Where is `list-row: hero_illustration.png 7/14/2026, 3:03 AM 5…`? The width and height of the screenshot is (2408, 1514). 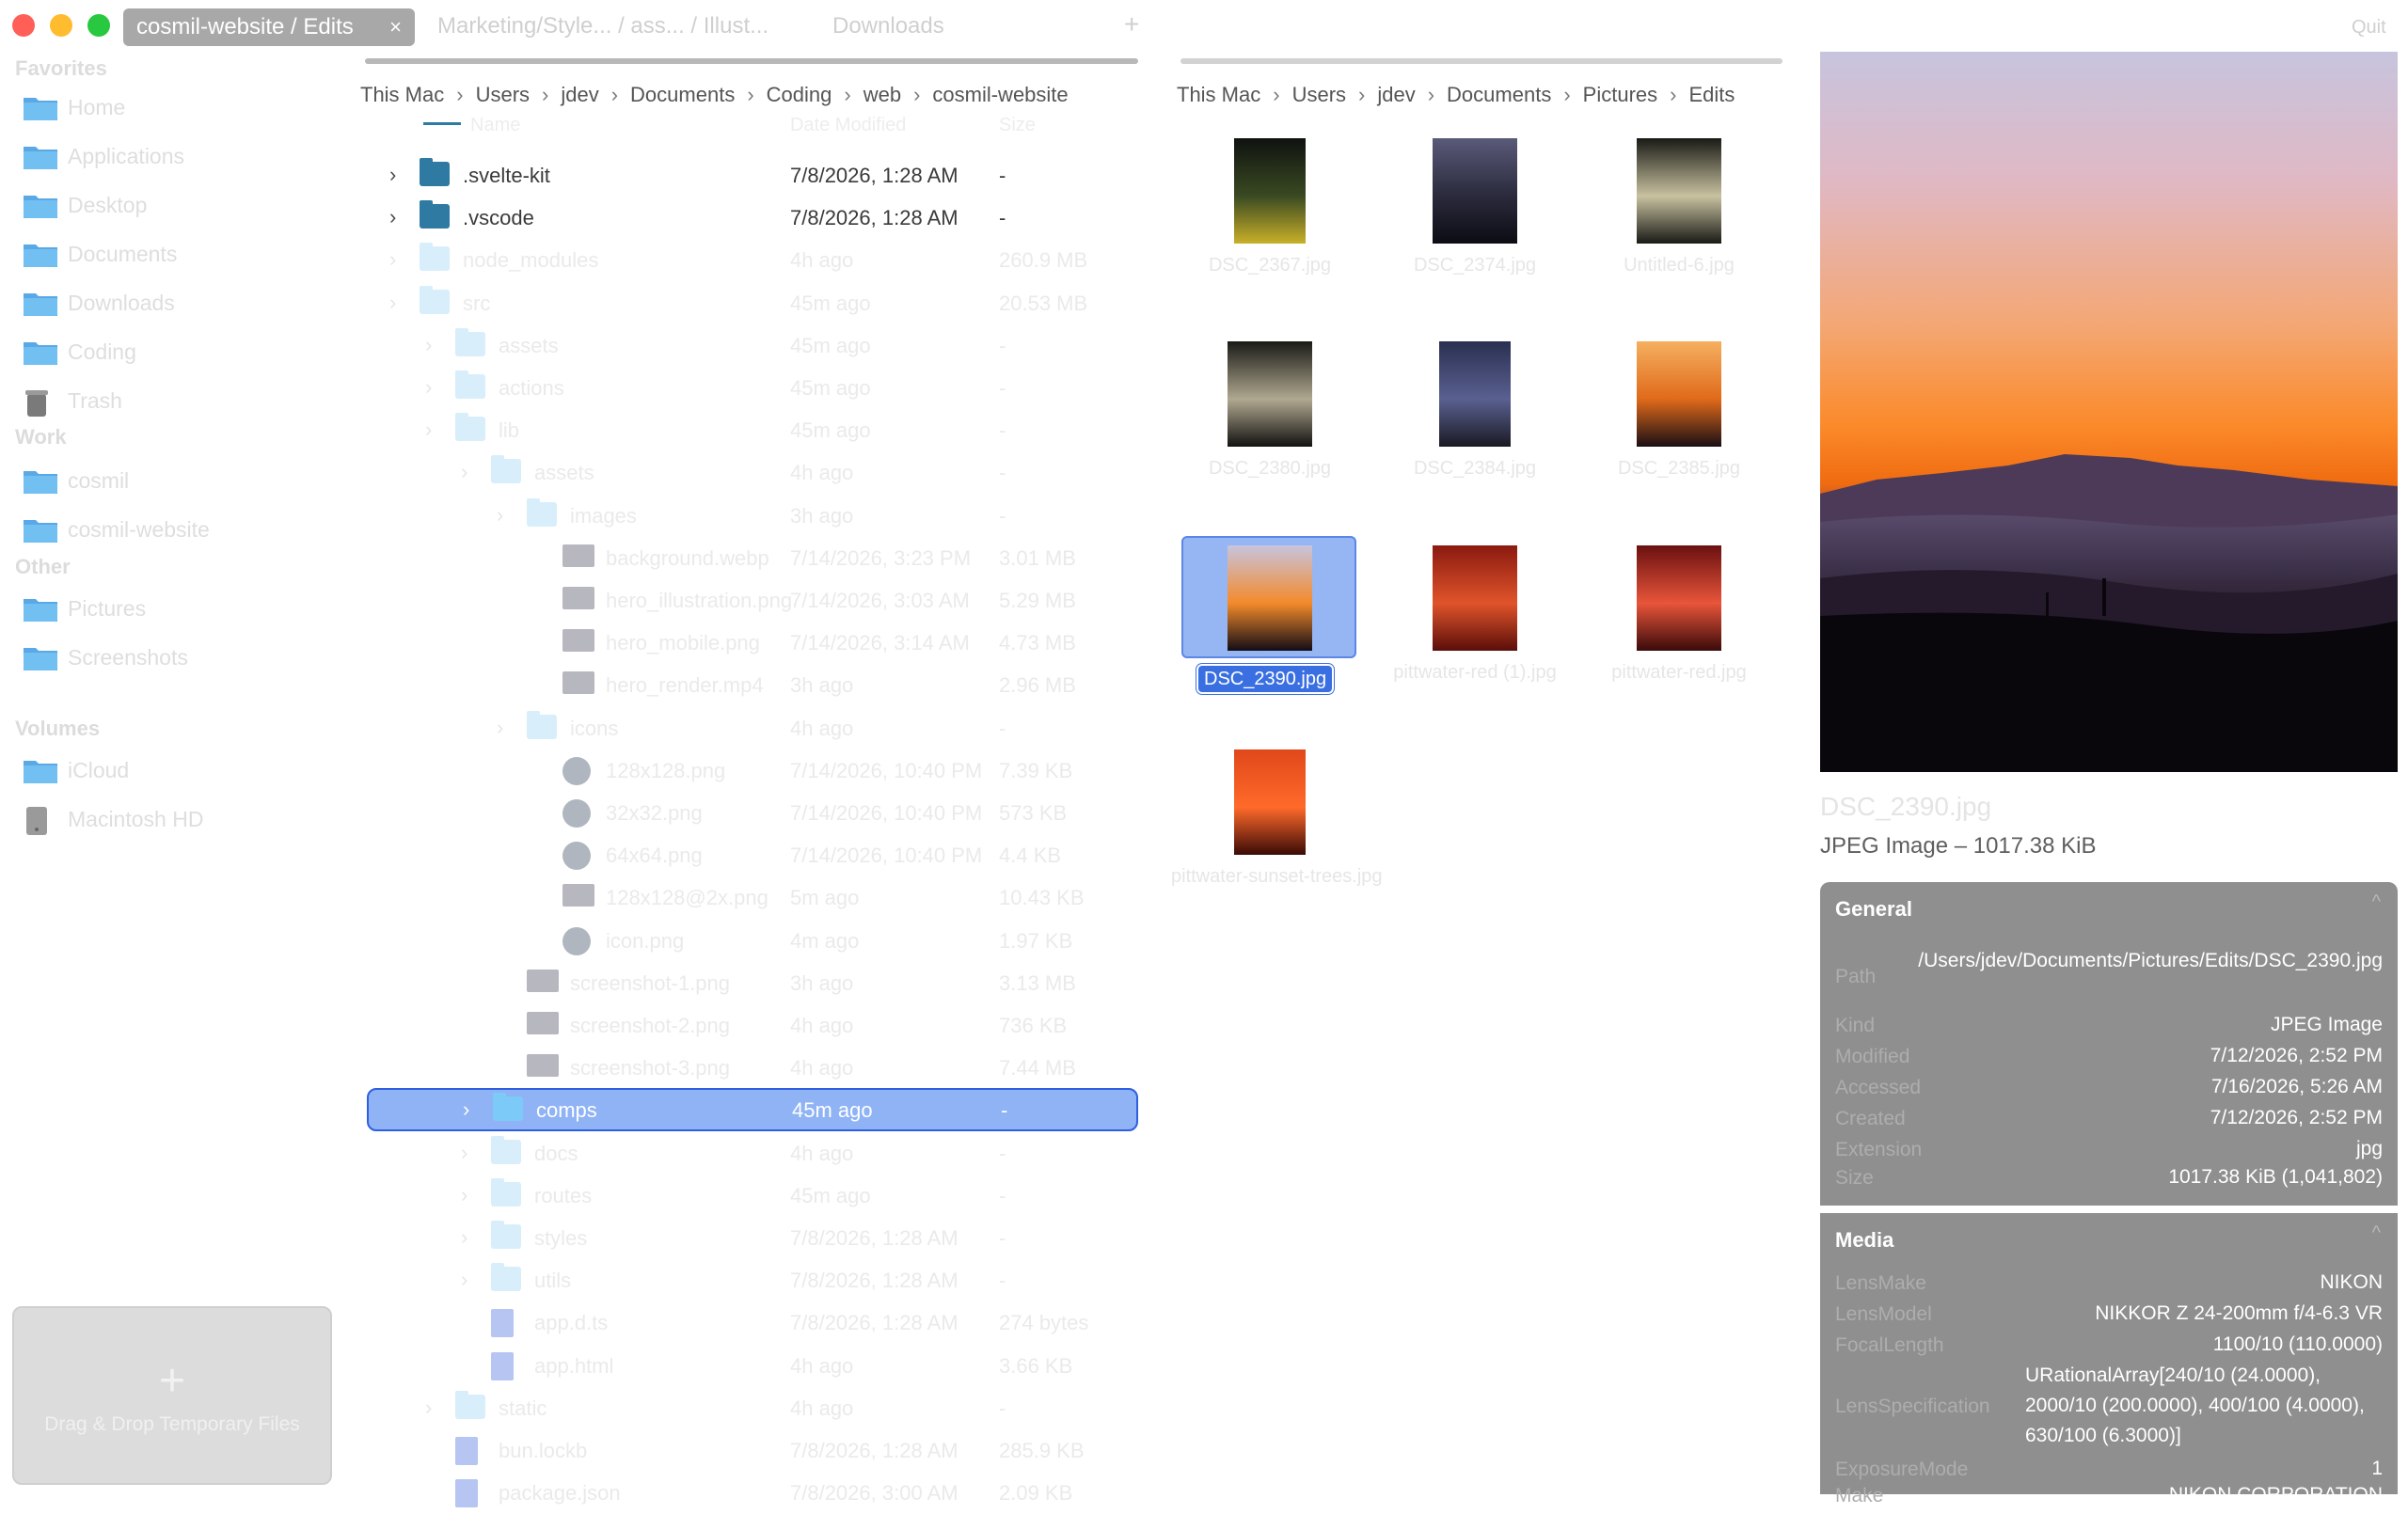
list-row: hero_illustration.png 7/14/2026, 3:03 AM 5… is located at coordinates (753, 601).